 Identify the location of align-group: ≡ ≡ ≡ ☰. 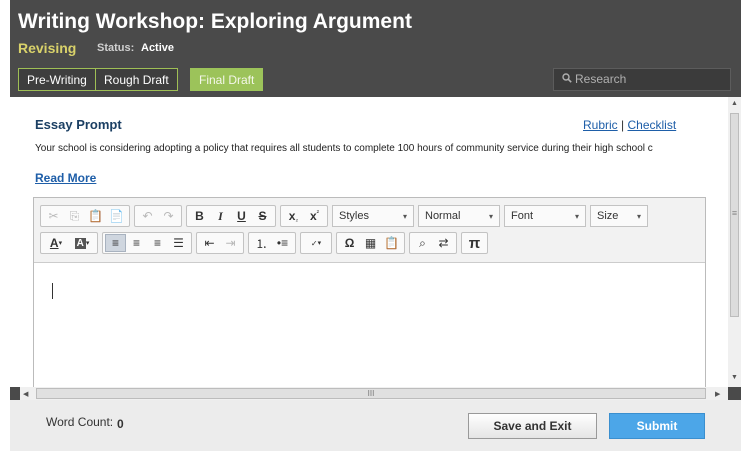
(147, 243).